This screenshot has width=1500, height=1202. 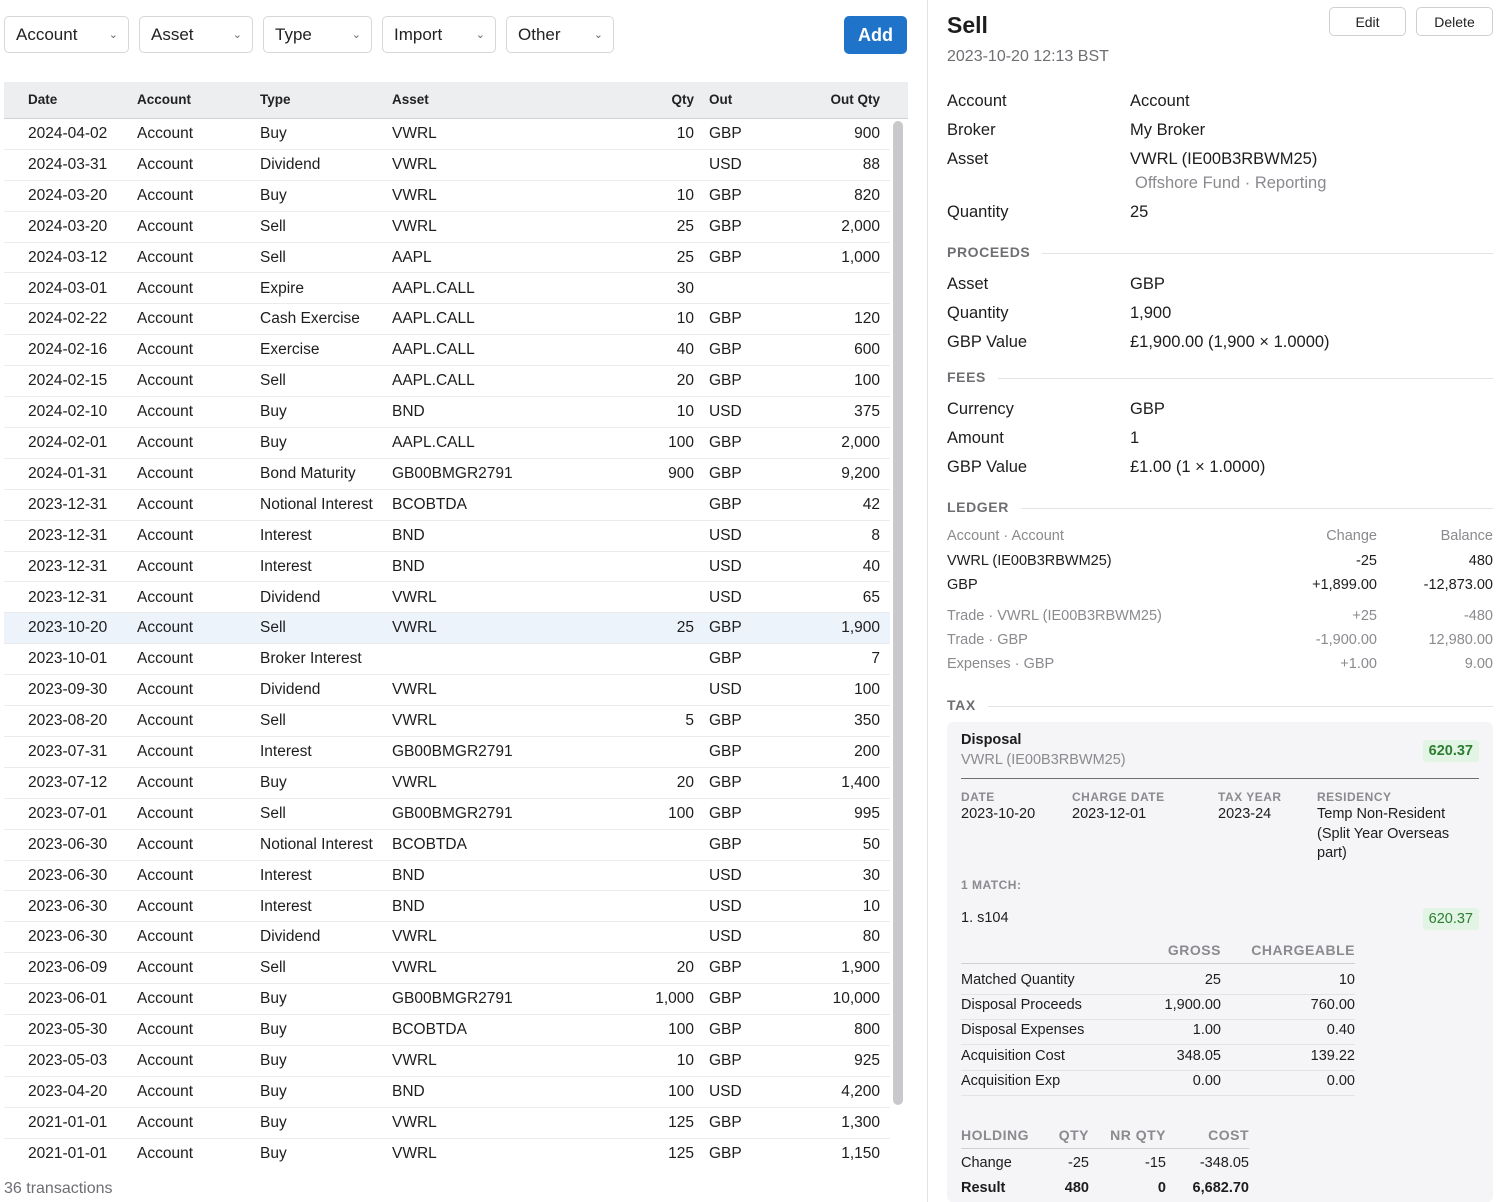 I want to click on table-row: 2024-03-31 Account Dividend VWRL USD 88, so click(x=447, y=165).